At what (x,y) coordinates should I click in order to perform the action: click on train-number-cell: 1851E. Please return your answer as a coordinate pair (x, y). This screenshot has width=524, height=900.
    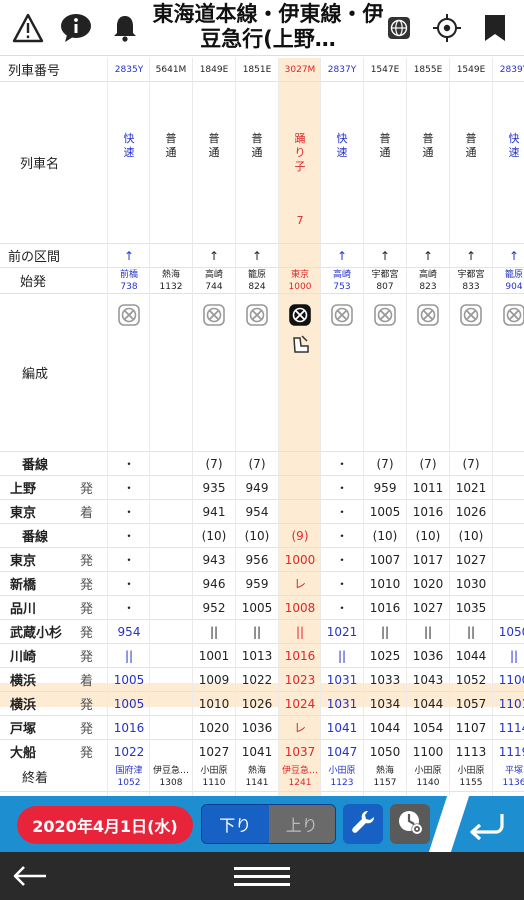
    Looking at the image, I should click on (257, 69).